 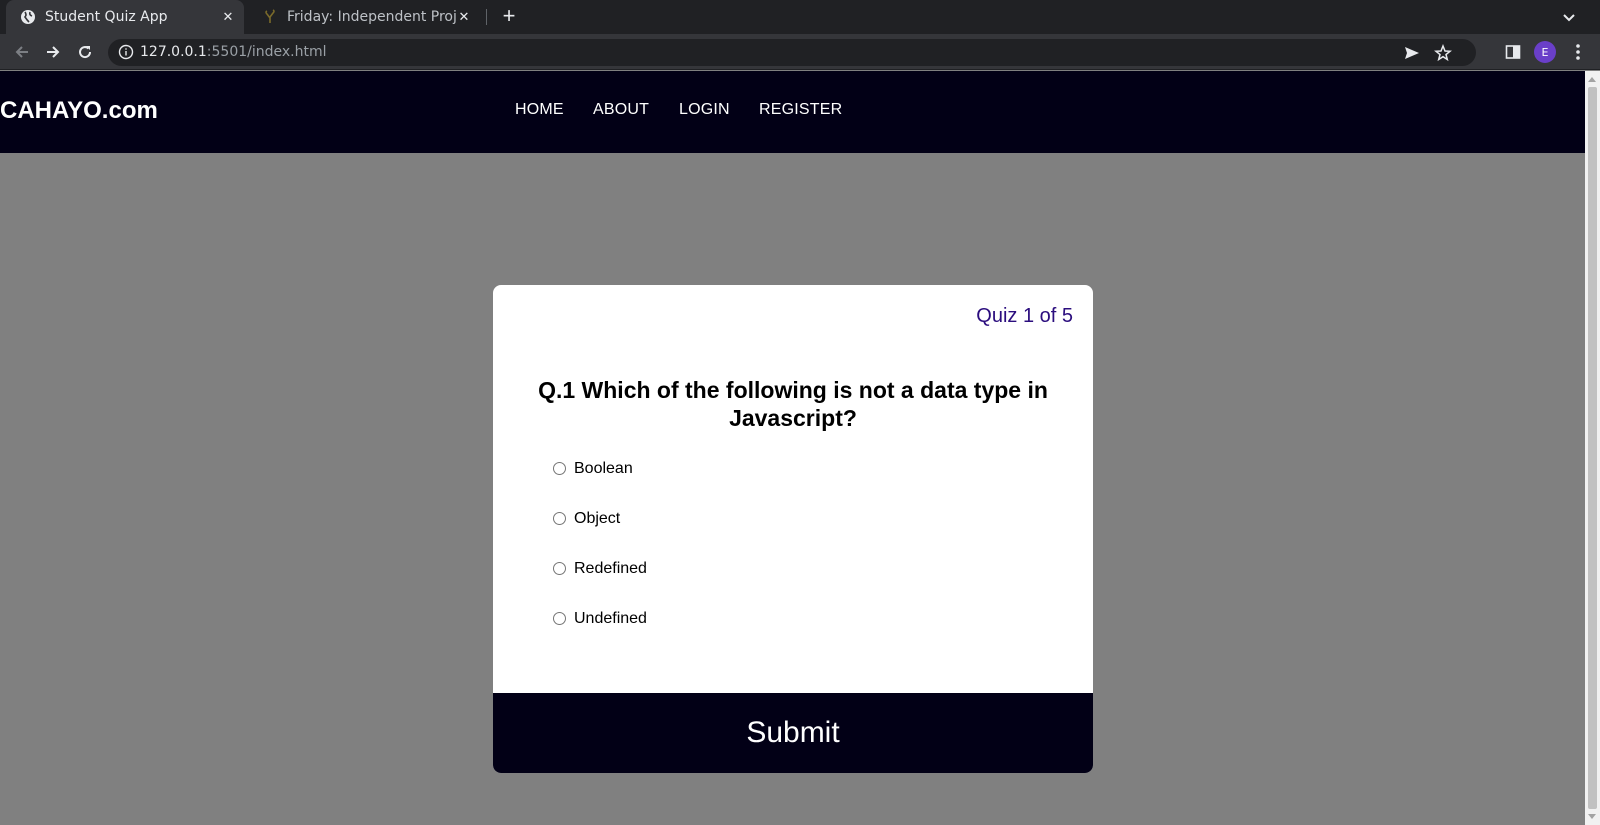 What do you see at coordinates (1024, 316) in the screenshot?
I see `quiz-counter: Quiz 1 of 5` at bounding box center [1024, 316].